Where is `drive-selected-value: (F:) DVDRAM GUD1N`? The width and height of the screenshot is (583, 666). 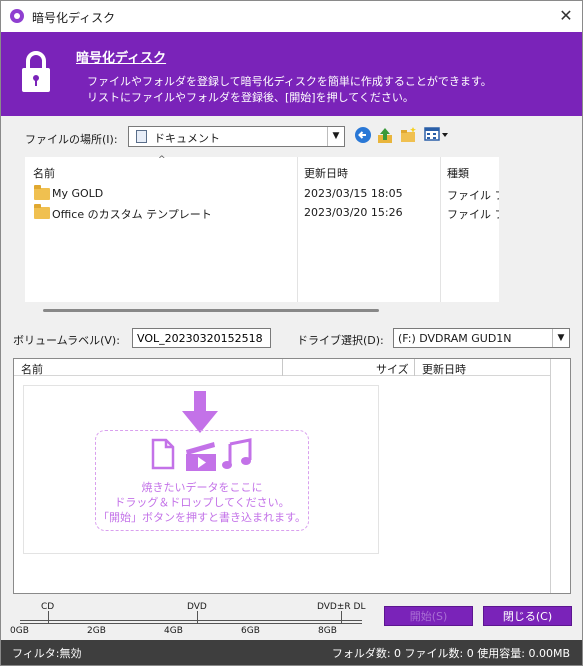
drive-selected-value: (F:) DVDRAM GUD1N is located at coordinates (455, 338).